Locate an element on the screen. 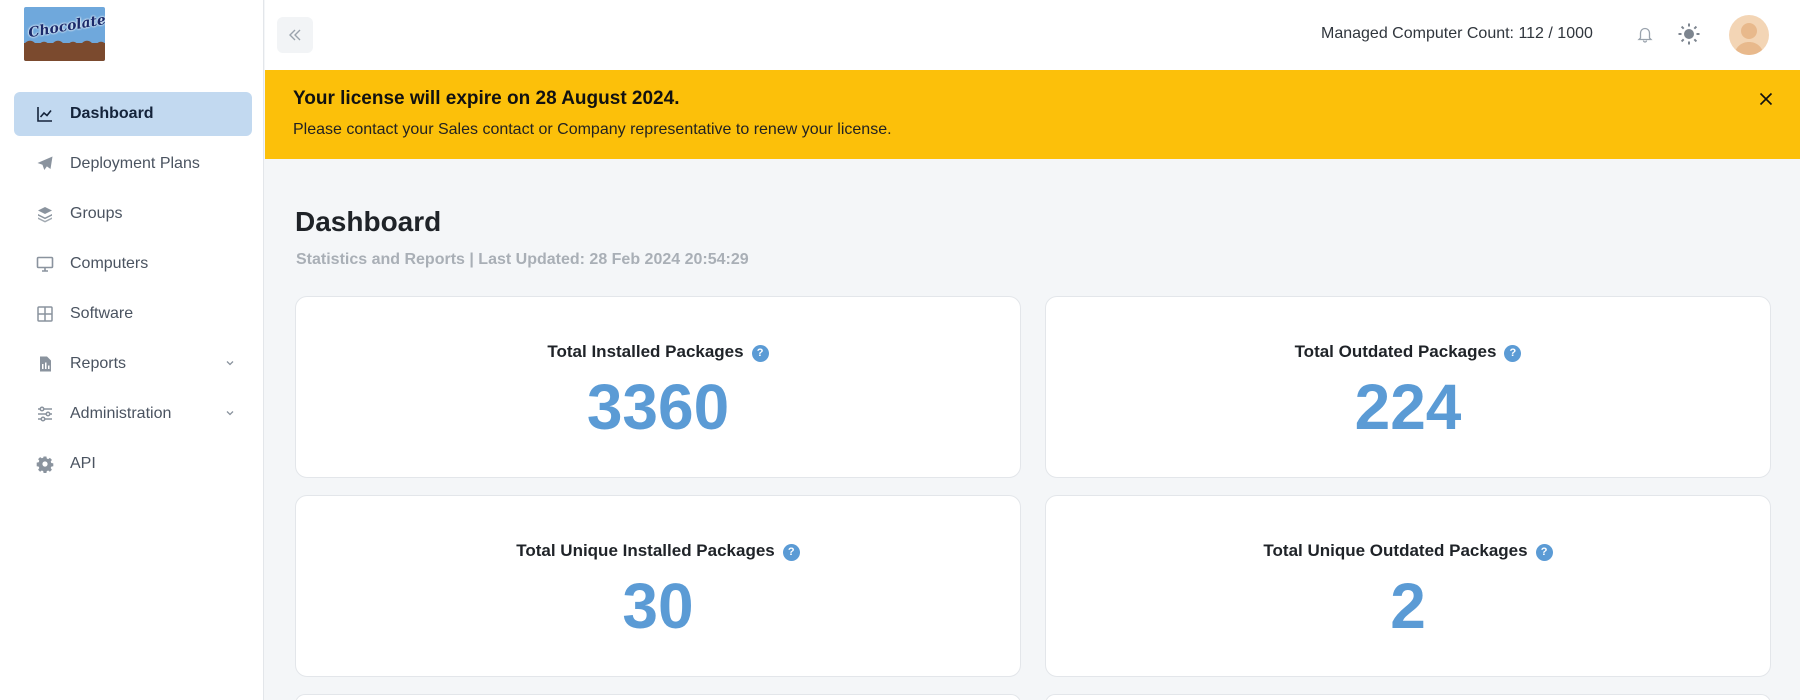  paper-plane-icon is located at coordinates (45, 164).